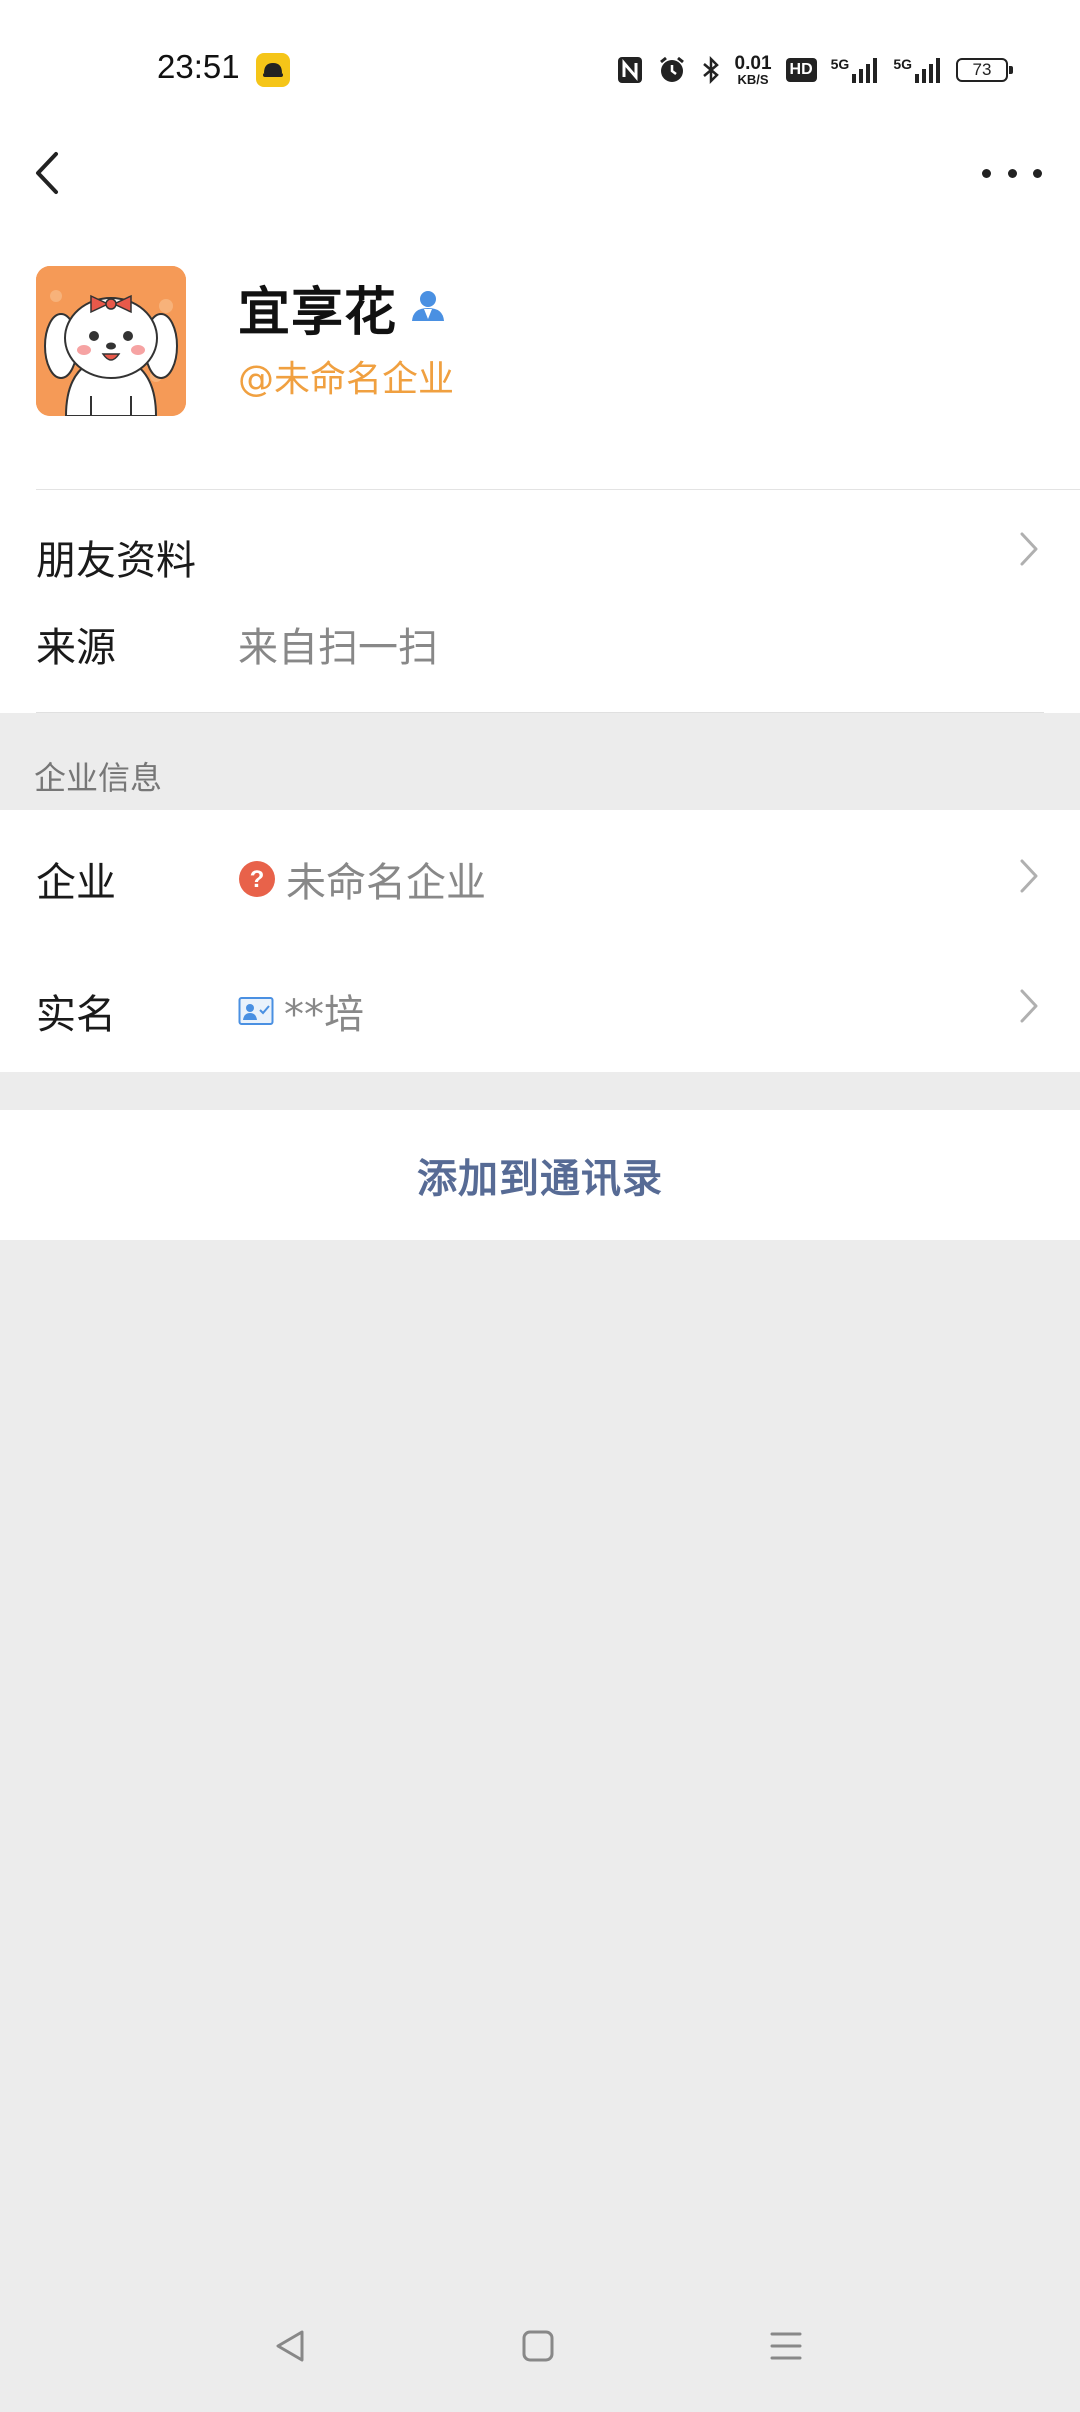 The image size is (1080, 2412). Describe the element at coordinates (538, 2348) in the screenshot. I see `home-square-icon` at that location.